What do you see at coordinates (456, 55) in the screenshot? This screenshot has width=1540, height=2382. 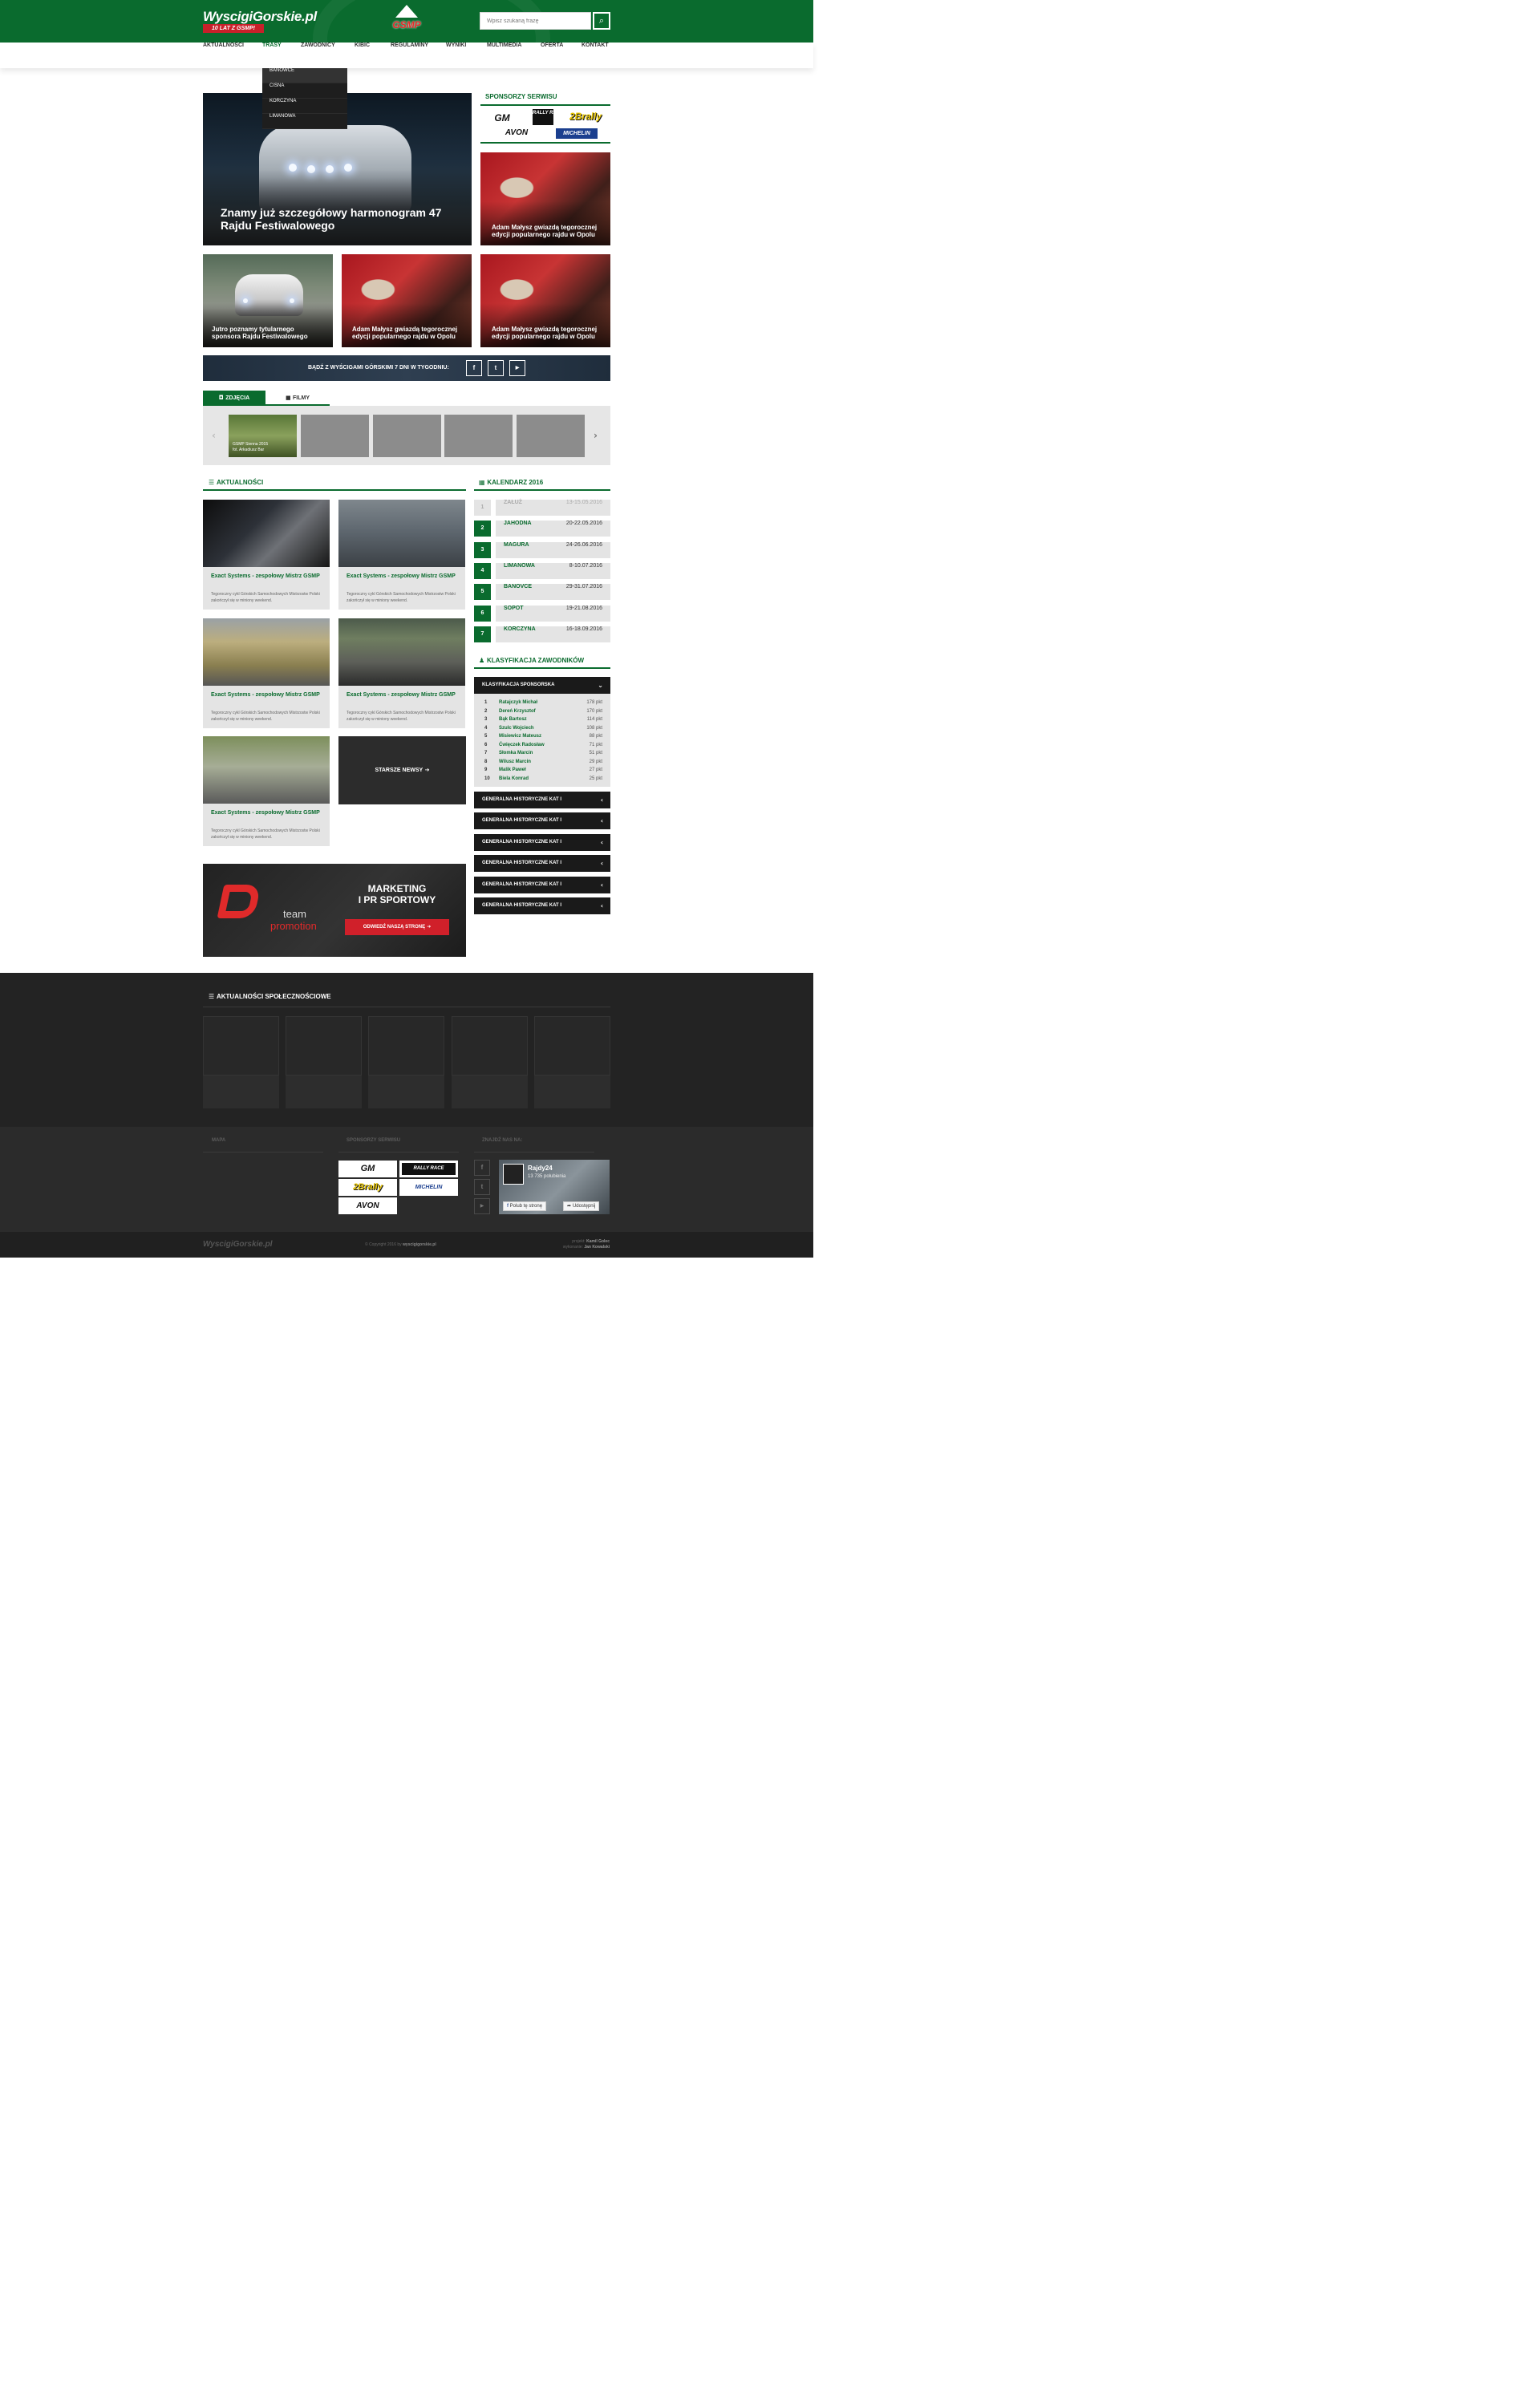 I see `nav-wyniki: WYNIKI` at bounding box center [456, 55].